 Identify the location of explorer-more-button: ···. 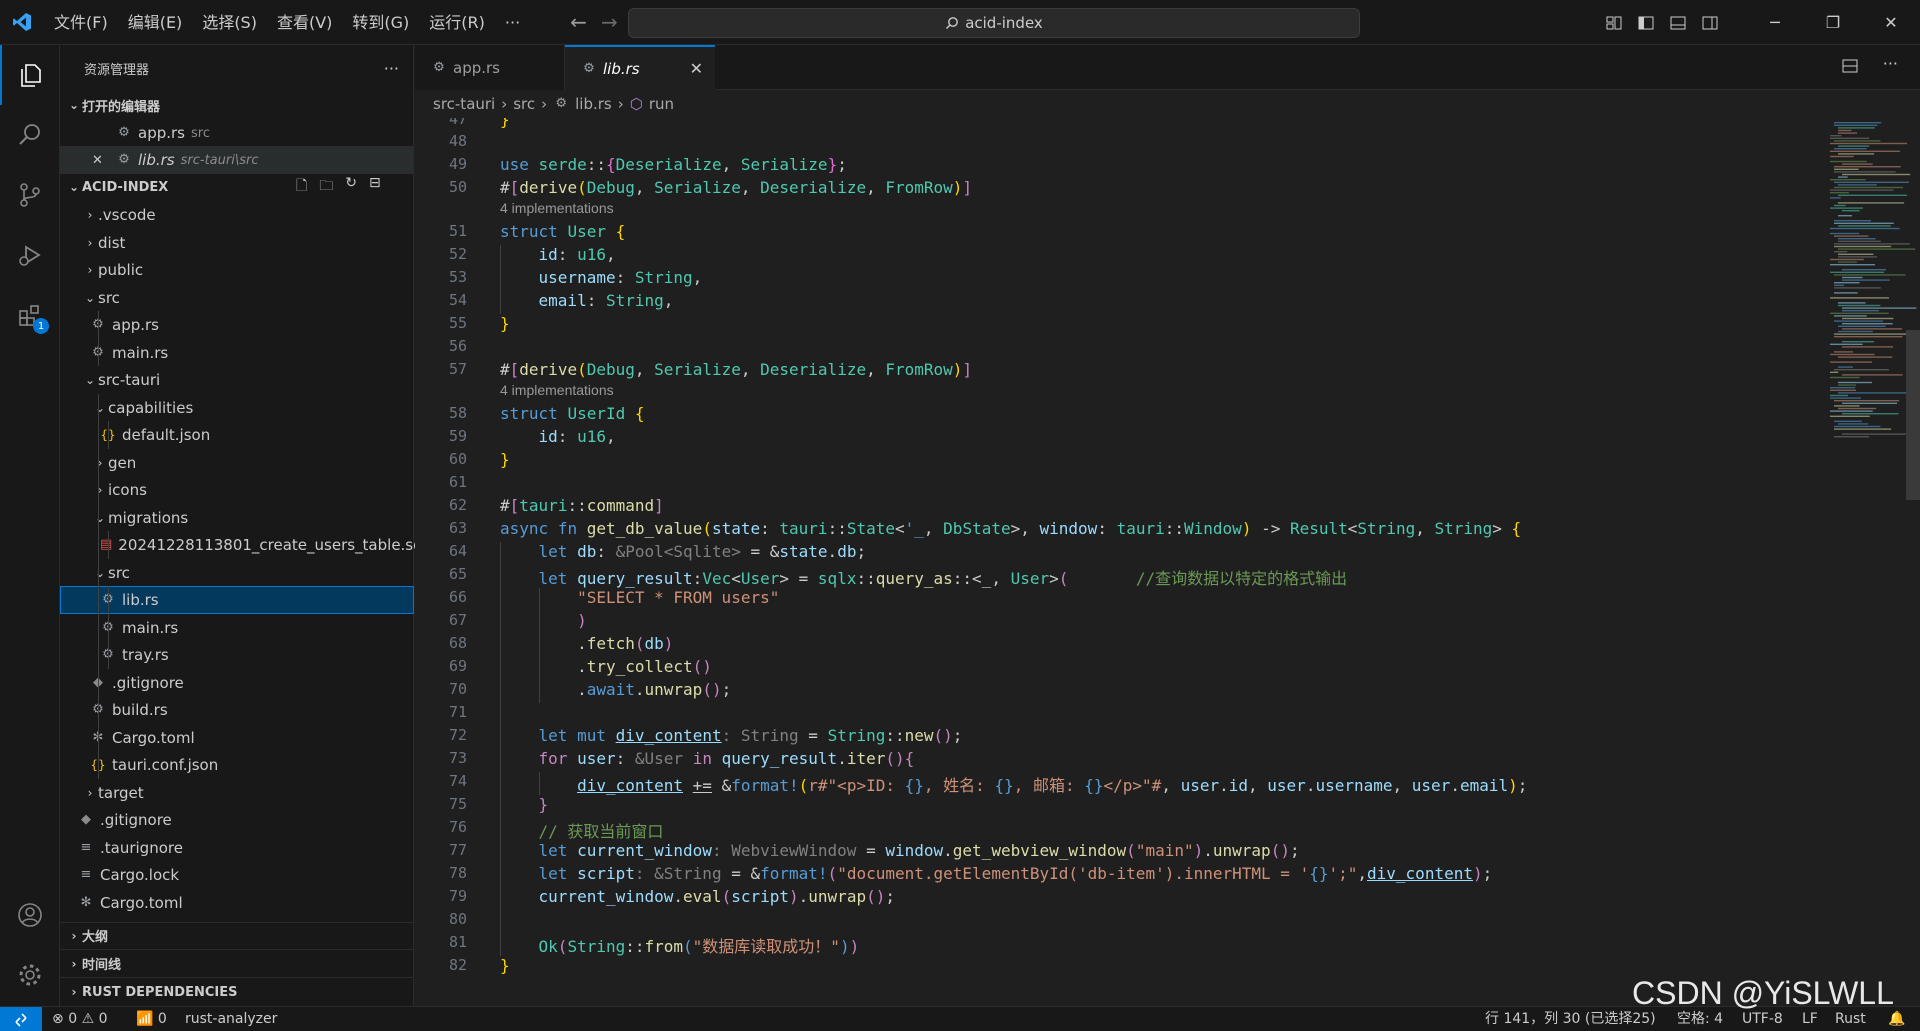
(391, 68).